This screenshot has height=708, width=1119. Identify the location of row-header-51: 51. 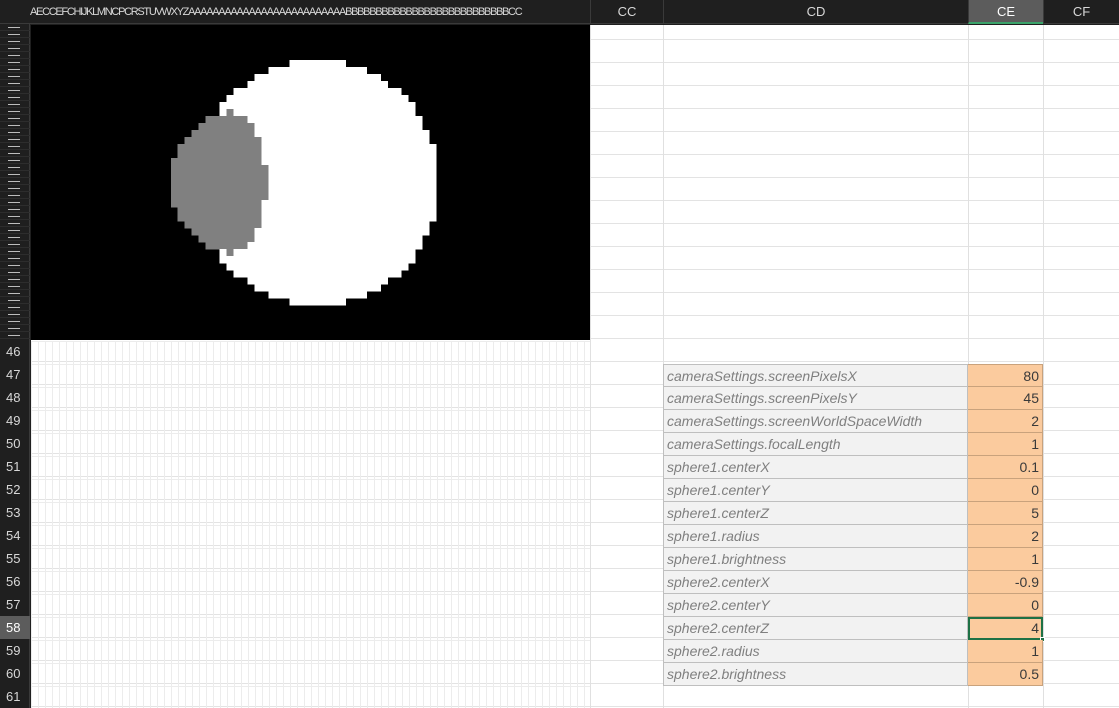
(15, 466).